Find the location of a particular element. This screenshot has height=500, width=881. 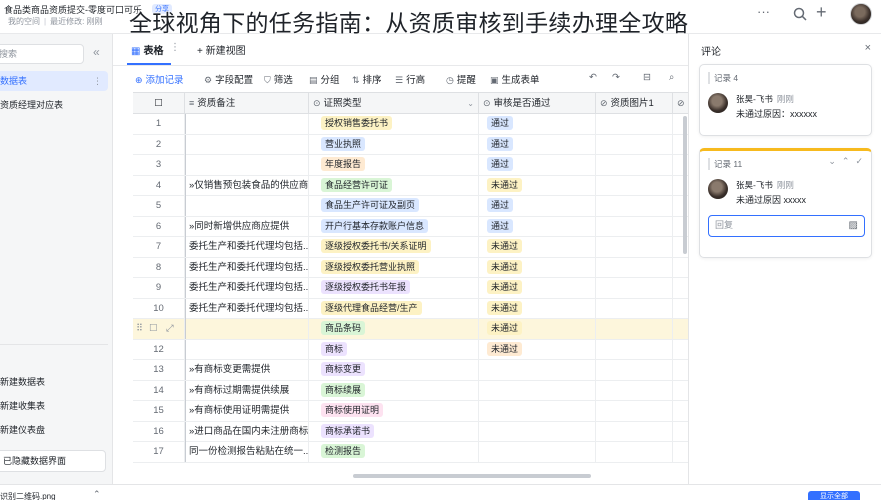

table-row: 10 委托生产和委托代理均包括... 逐级代理食品经营/生产 未通过 is located at coordinates (410, 308).